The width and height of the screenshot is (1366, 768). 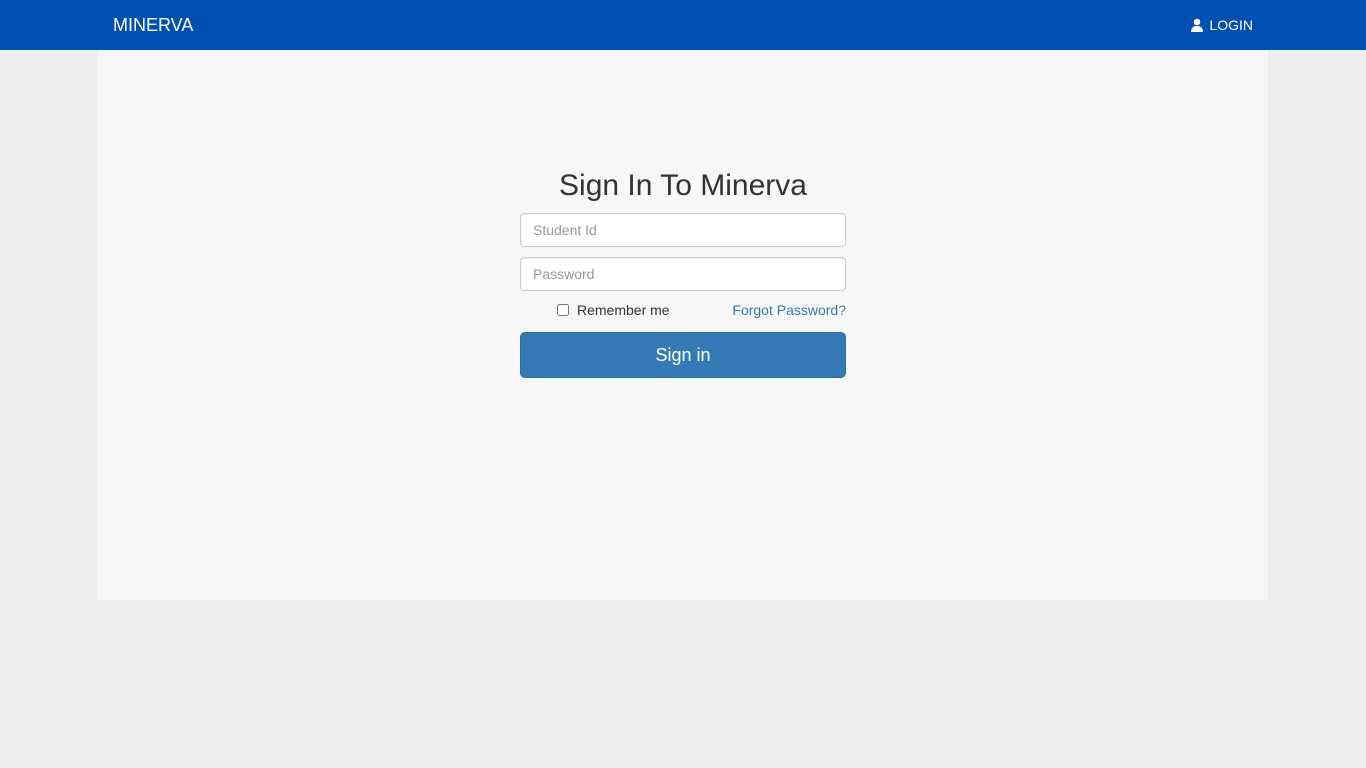 I want to click on user-icon, so click(x=1197, y=25).